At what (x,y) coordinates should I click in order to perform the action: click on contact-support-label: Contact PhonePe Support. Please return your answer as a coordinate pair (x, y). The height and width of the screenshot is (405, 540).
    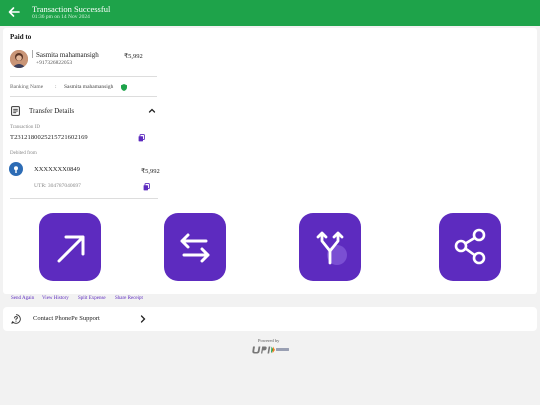
    Looking at the image, I should click on (66, 318).